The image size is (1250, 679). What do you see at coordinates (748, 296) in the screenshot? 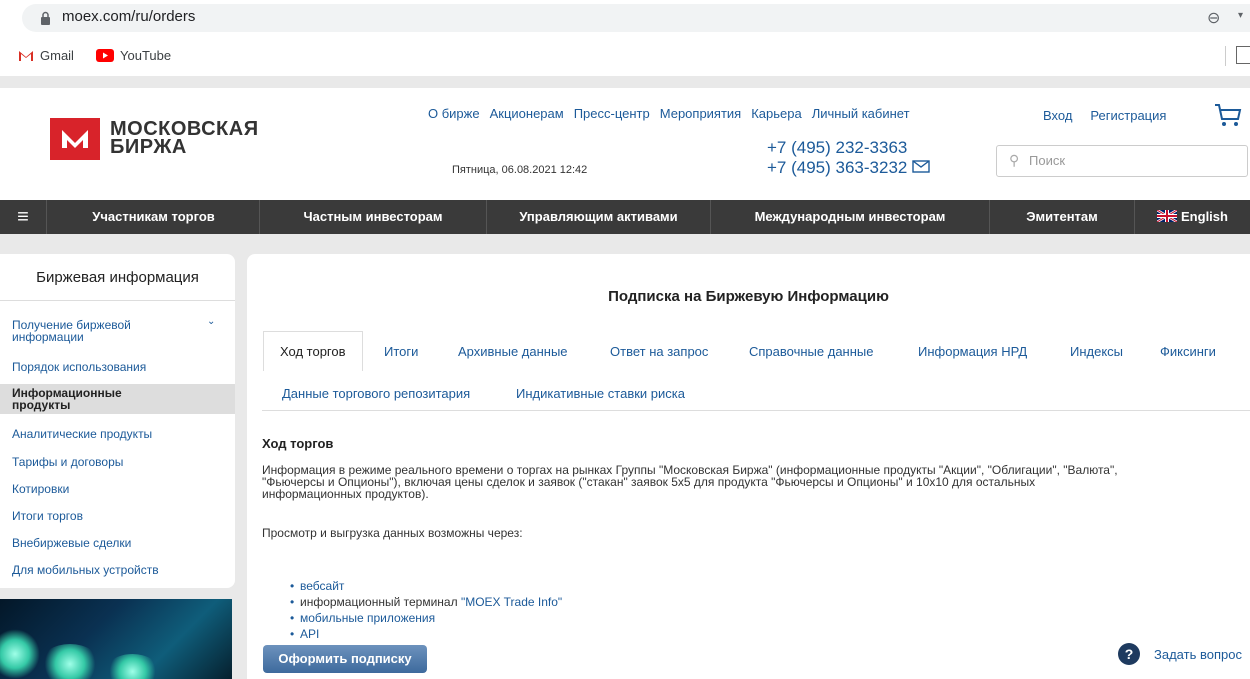
I see `page-title: Подписка на Биржевую Информацию` at bounding box center [748, 296].